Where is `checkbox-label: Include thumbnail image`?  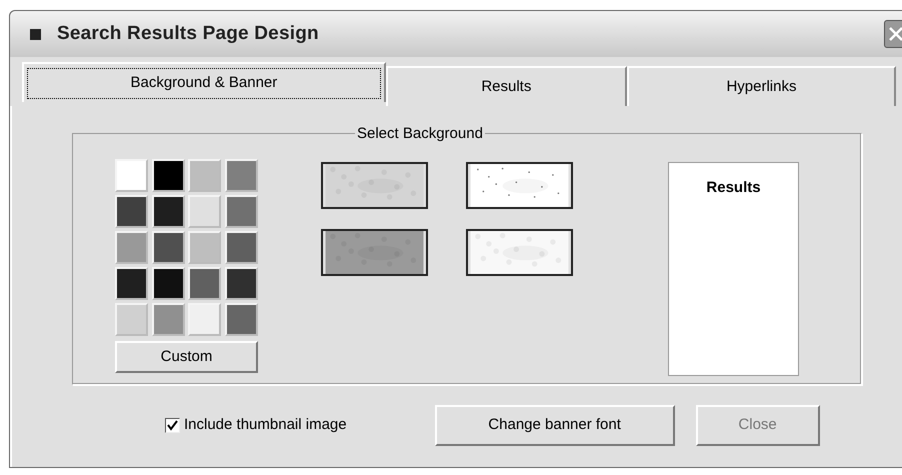
checkbox-label: Include thumbnail image is located at coordinates (265, 425).